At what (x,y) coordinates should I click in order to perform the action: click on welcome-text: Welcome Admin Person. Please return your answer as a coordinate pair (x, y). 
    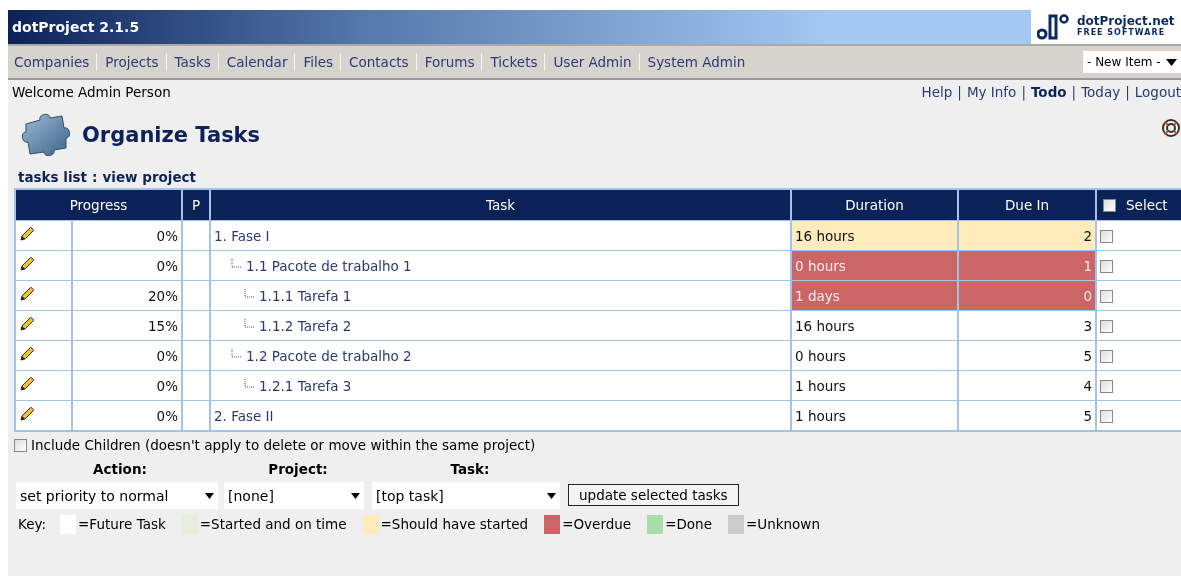
    Looking at the image, I should click on (91, 92).